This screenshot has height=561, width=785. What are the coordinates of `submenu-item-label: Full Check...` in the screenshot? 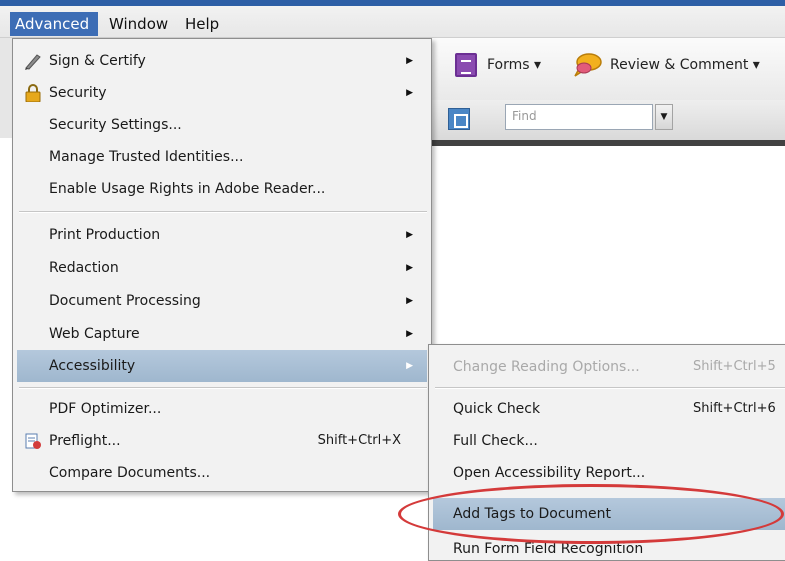 It's located at (495, 441).